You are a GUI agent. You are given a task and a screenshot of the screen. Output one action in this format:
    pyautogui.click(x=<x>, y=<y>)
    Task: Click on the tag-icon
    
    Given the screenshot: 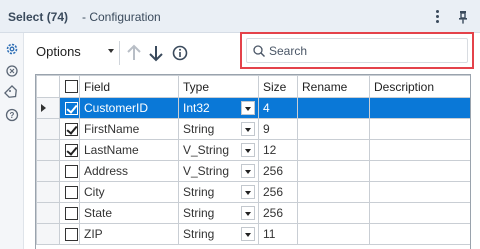 What is the action you would take?
    pyautogui.click(x=12, y=93)
    